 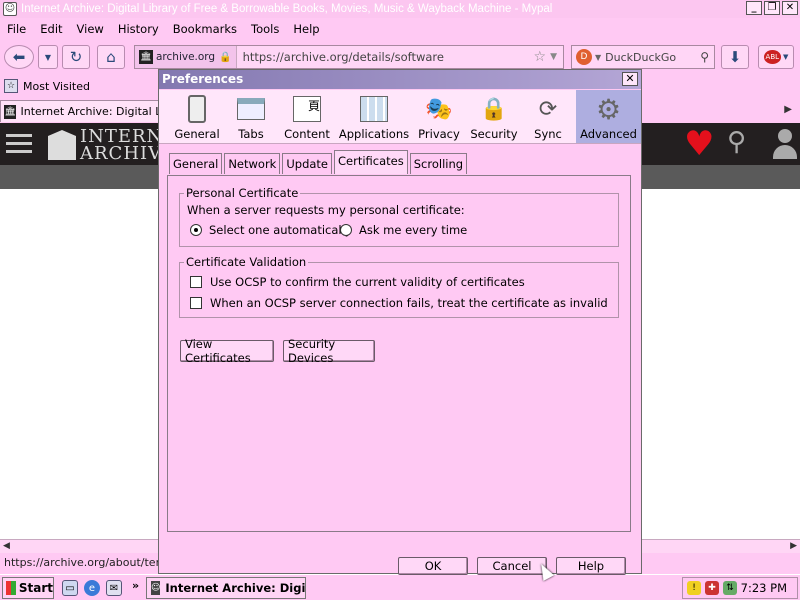 I want to click on downloads-button: ⬇, so click(x=735, y=57).